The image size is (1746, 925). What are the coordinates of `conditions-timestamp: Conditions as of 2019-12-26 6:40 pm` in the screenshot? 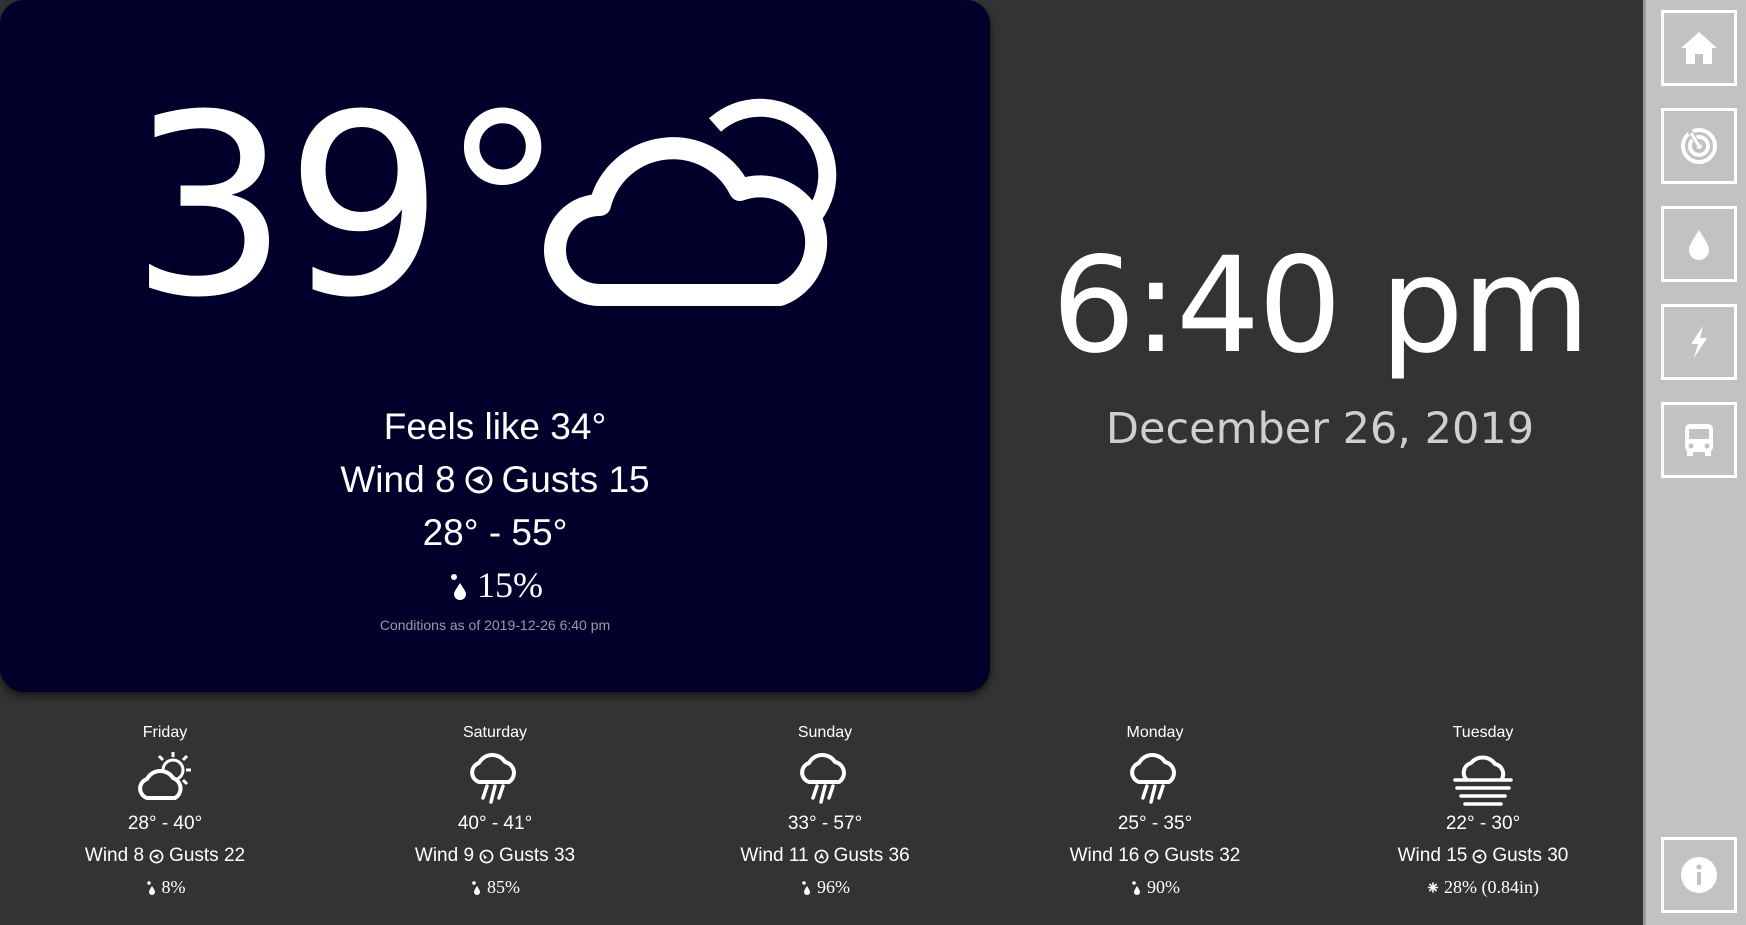 It's located at (495, 625).